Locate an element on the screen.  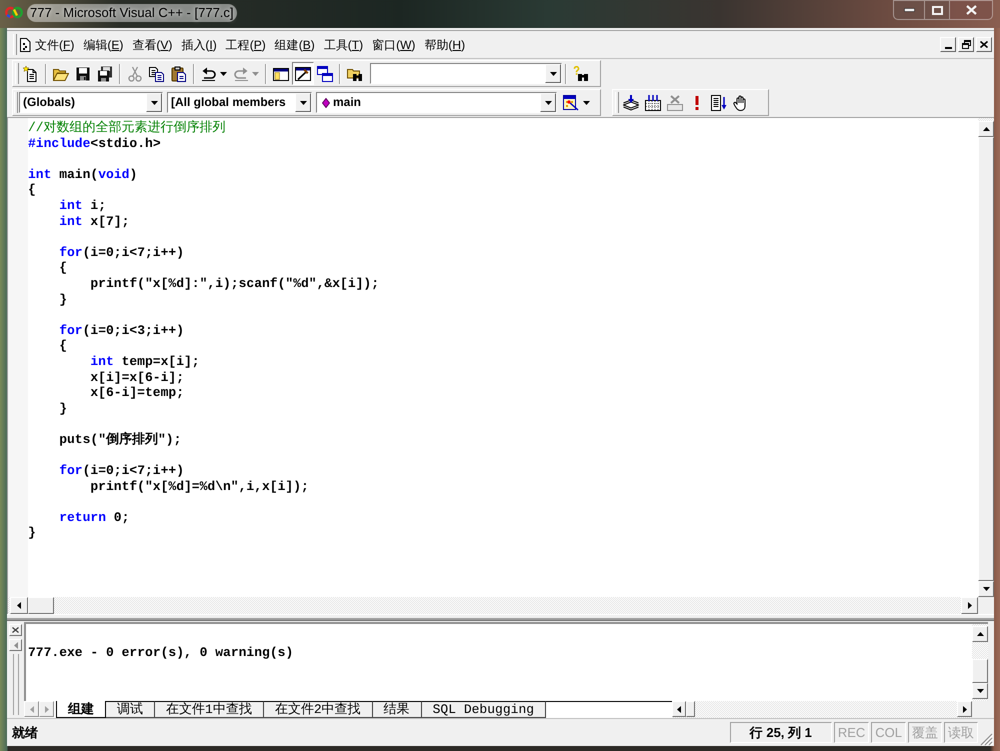
document-icon is located at coordinates (25, 45).